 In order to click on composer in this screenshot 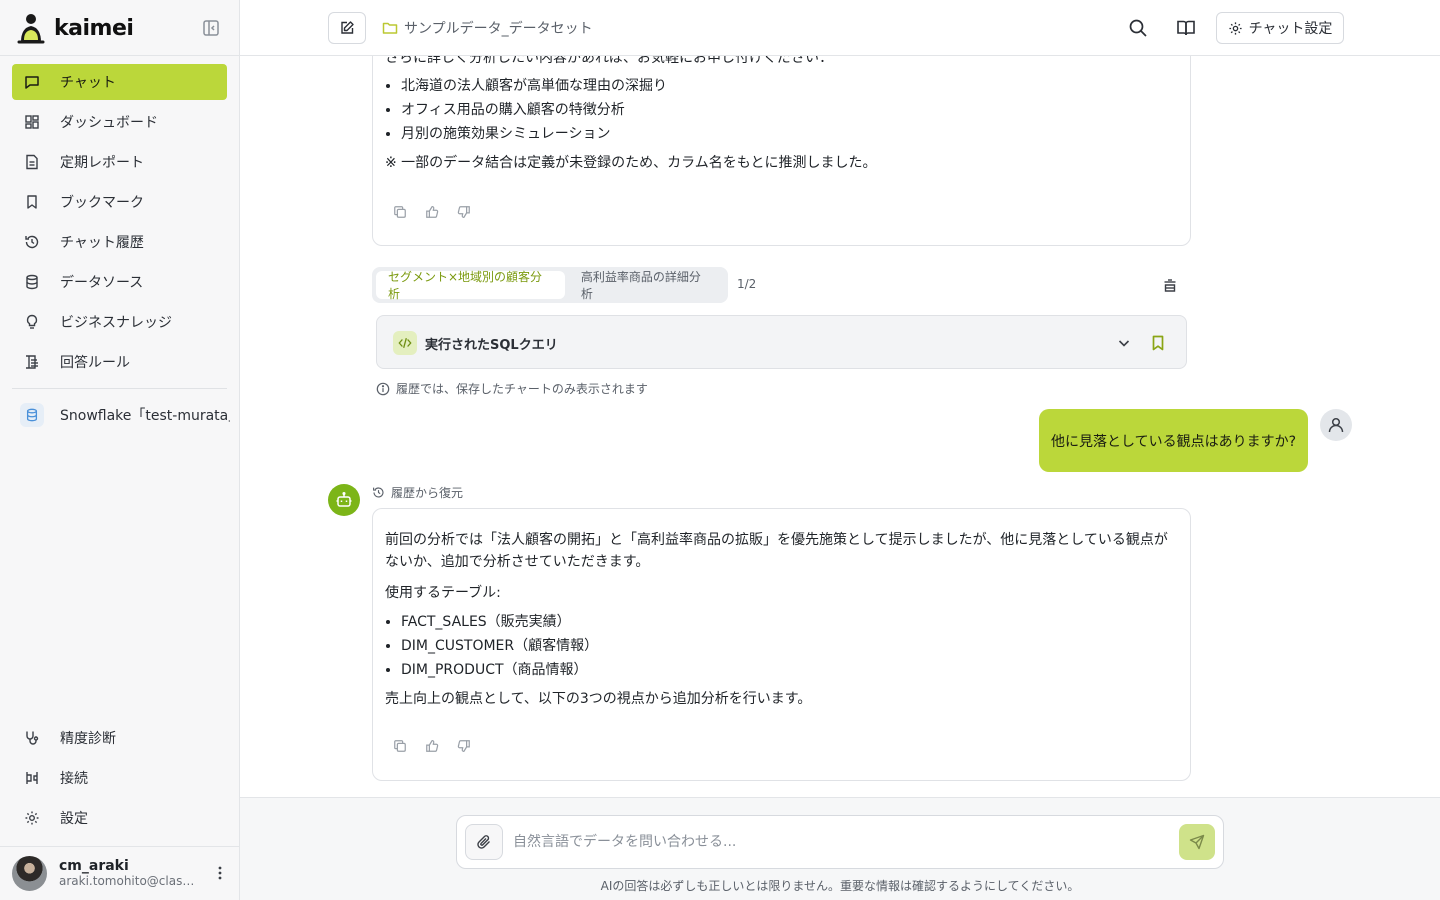, I will do `click(840, 842)`.